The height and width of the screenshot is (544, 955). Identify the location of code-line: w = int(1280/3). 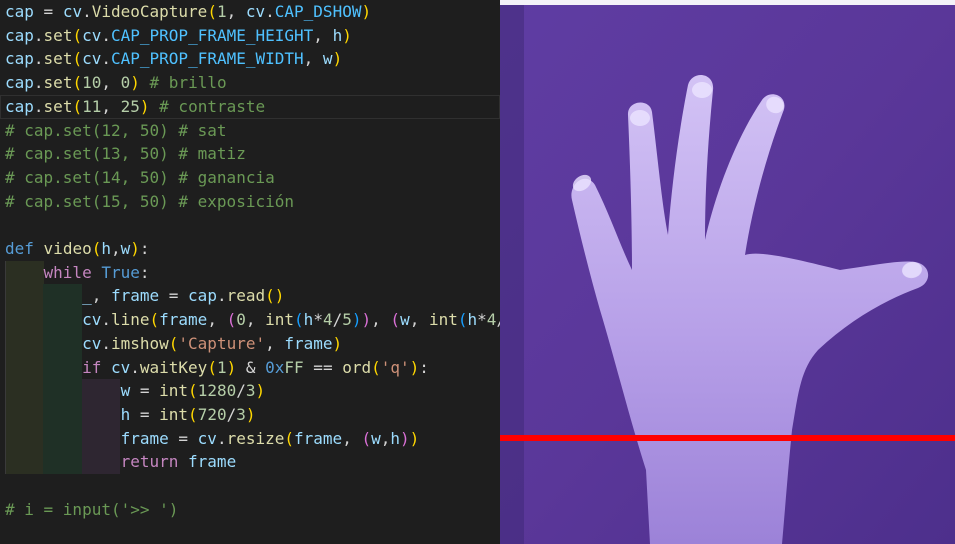
(250, 391).